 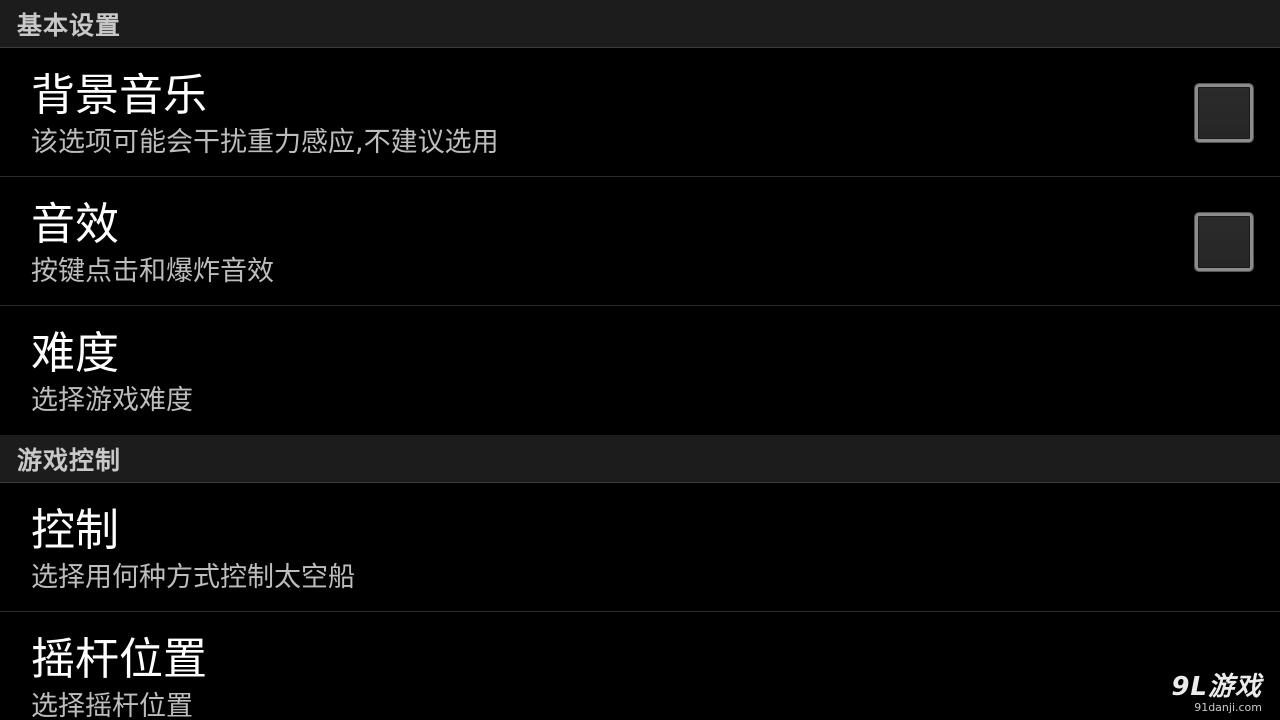 I want to click on watermark-url: 91danji.com, so click(x=1228, y=707).